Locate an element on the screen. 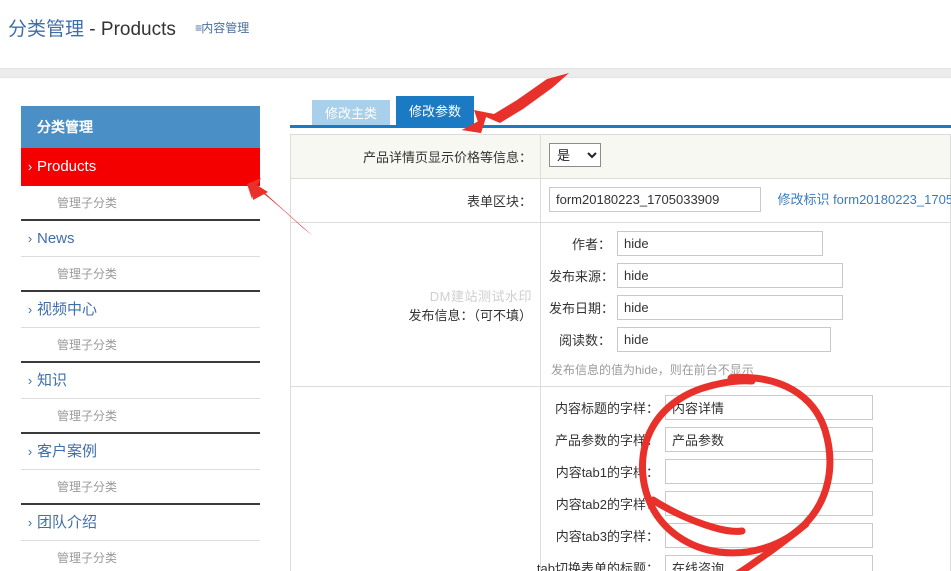 The width and height of the screenshot is (951, 571). content-tab1-wording-row: 内容tab1的字样： is located at coordinates (749, 471).